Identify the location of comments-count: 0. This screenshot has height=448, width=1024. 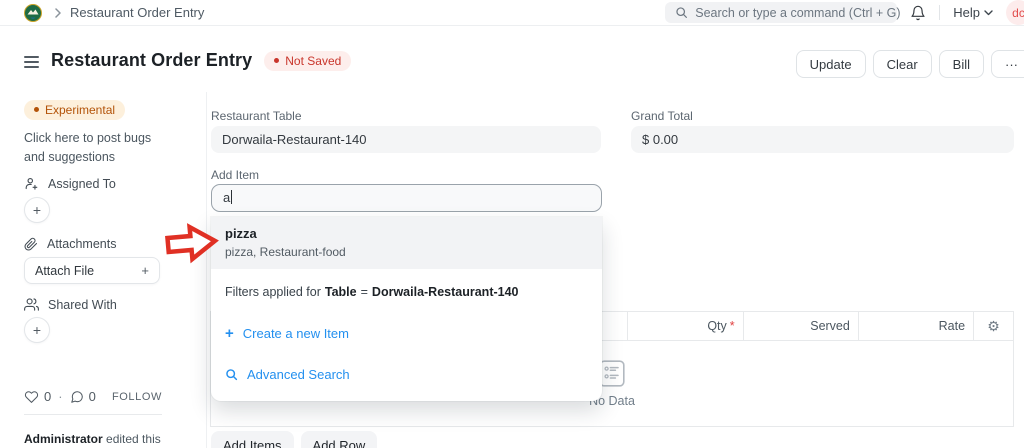
(92, 396).